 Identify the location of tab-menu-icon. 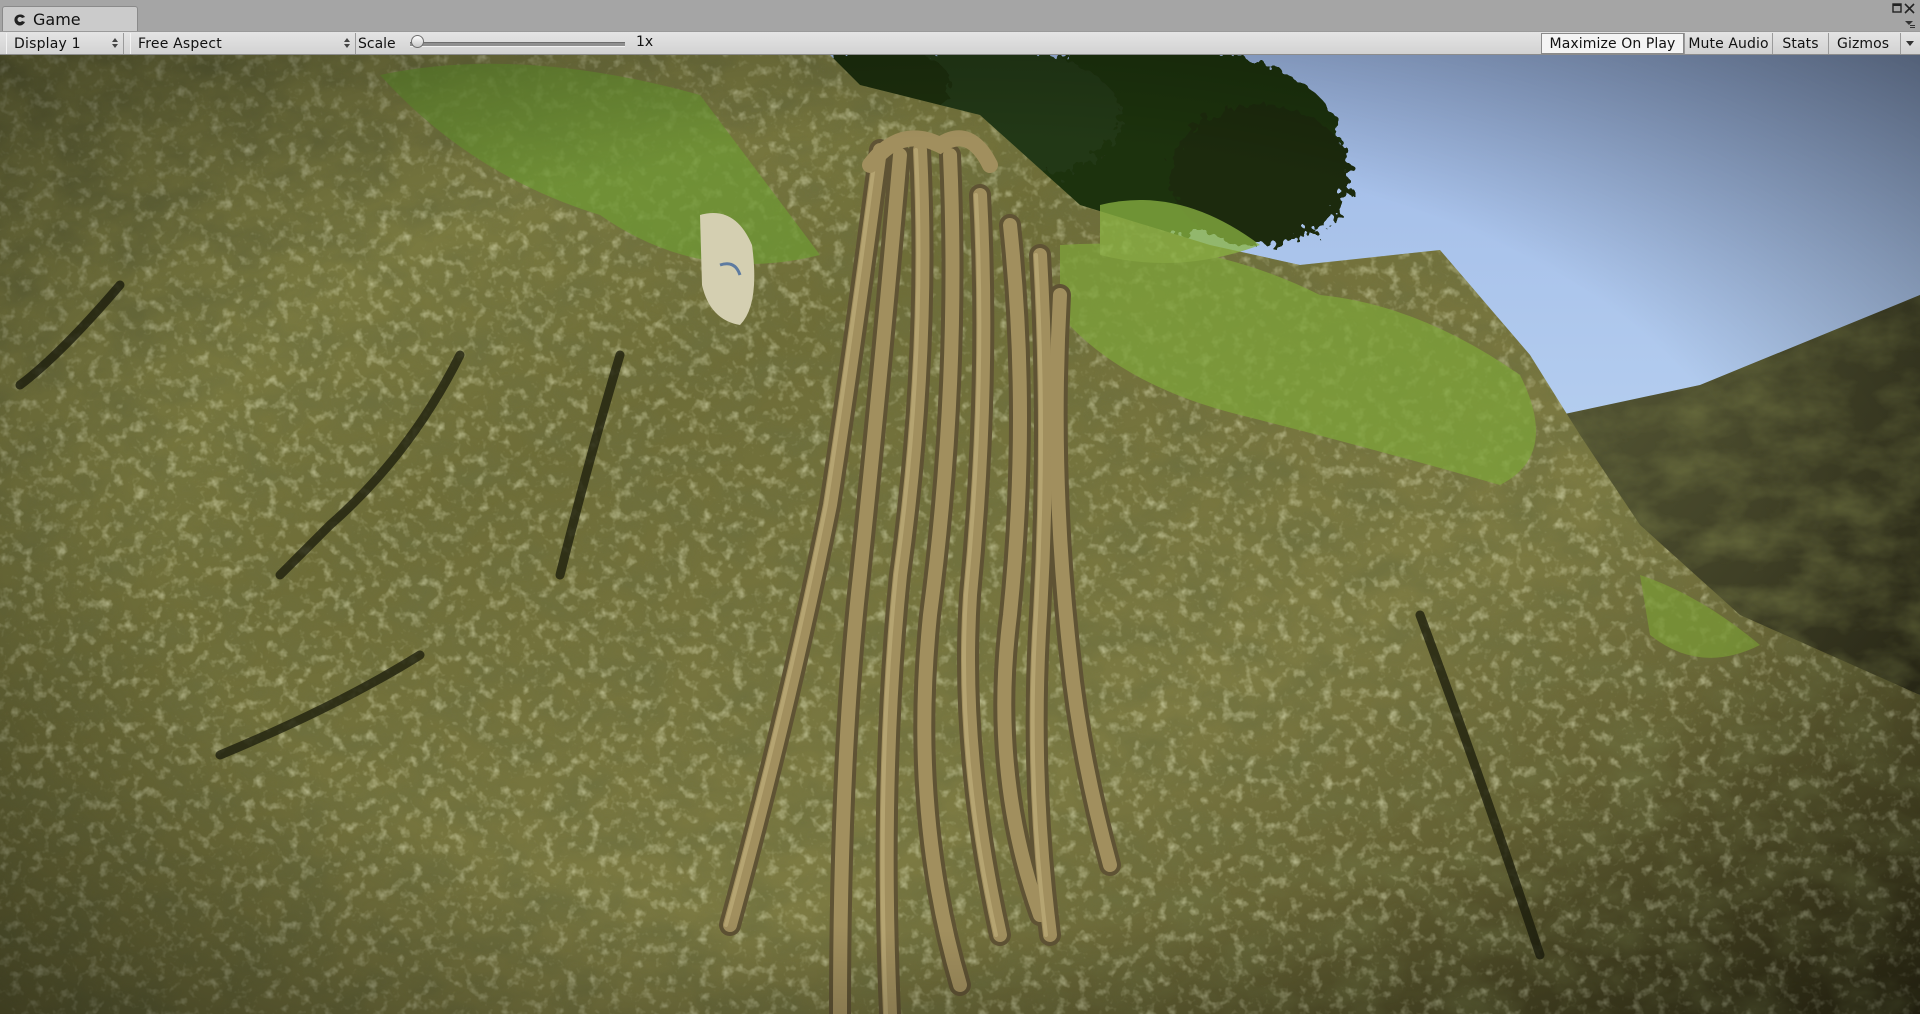
(1909, 24).